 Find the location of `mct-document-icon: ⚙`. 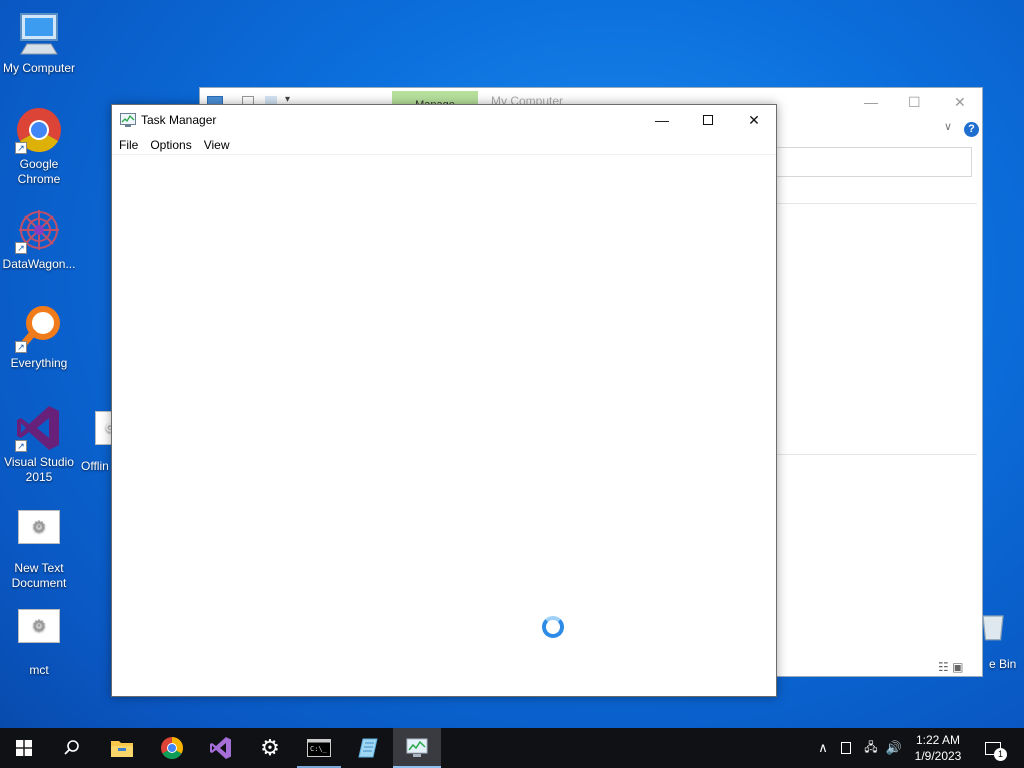

mct-document-icon: ⚙ is located at coordinates (39, 633).